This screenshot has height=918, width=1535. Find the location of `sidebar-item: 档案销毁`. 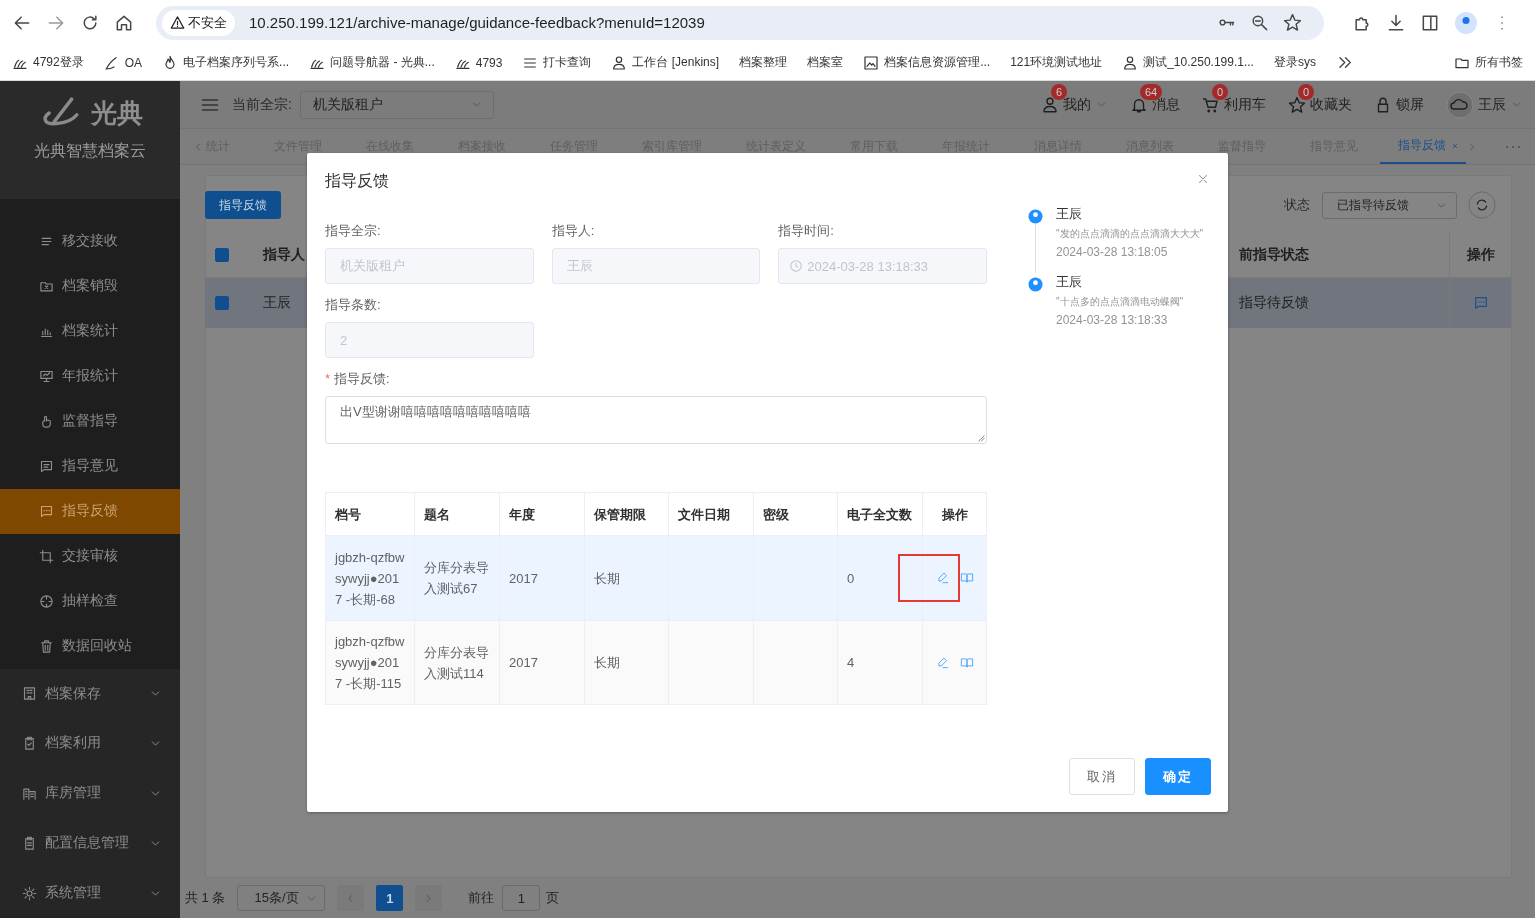

sidebar-item: 档案销毁 is located at coordinates (90, 286).